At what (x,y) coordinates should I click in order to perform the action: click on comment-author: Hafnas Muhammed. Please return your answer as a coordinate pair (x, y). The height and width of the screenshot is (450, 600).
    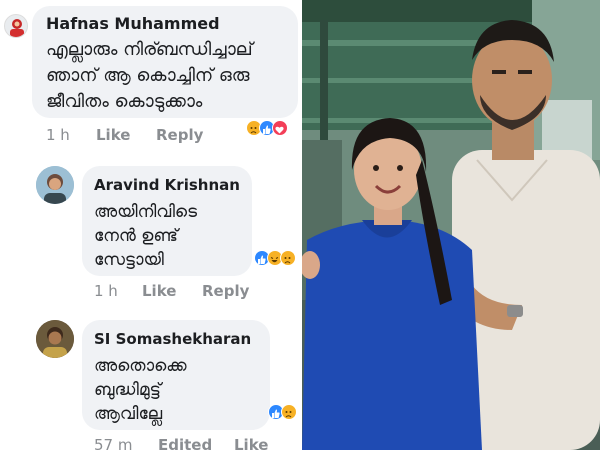
    Looking at the image, I should click on (133, 23).